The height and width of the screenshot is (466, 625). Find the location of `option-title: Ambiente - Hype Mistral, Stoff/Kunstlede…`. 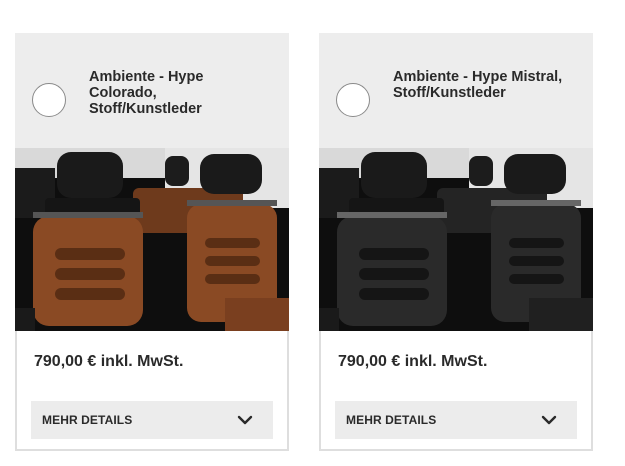

option-title: Ambiente - Hype Mistral, Stoff/Kunstlede… is located at coordinates (478, 85).